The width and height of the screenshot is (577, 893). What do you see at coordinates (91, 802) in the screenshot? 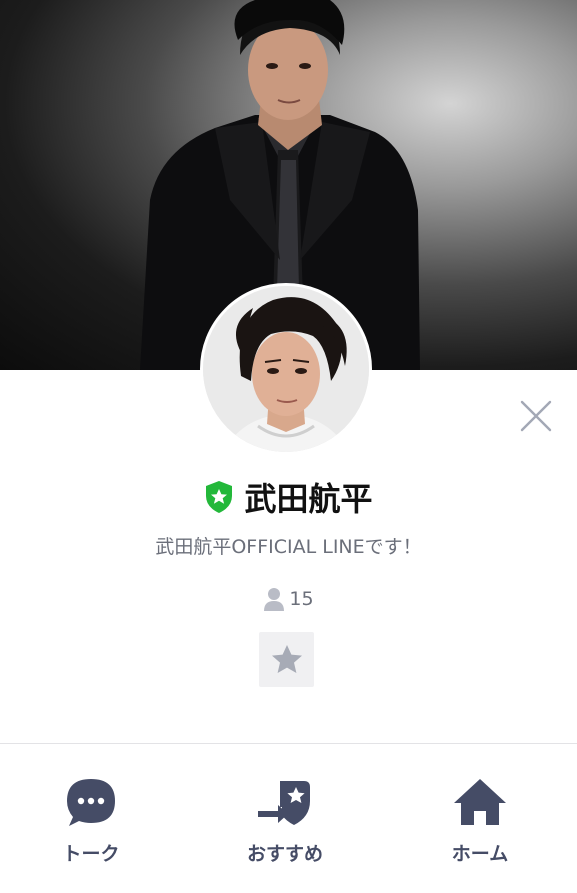
I see `chat-bubble-icon` at bounding box center [91, 802].